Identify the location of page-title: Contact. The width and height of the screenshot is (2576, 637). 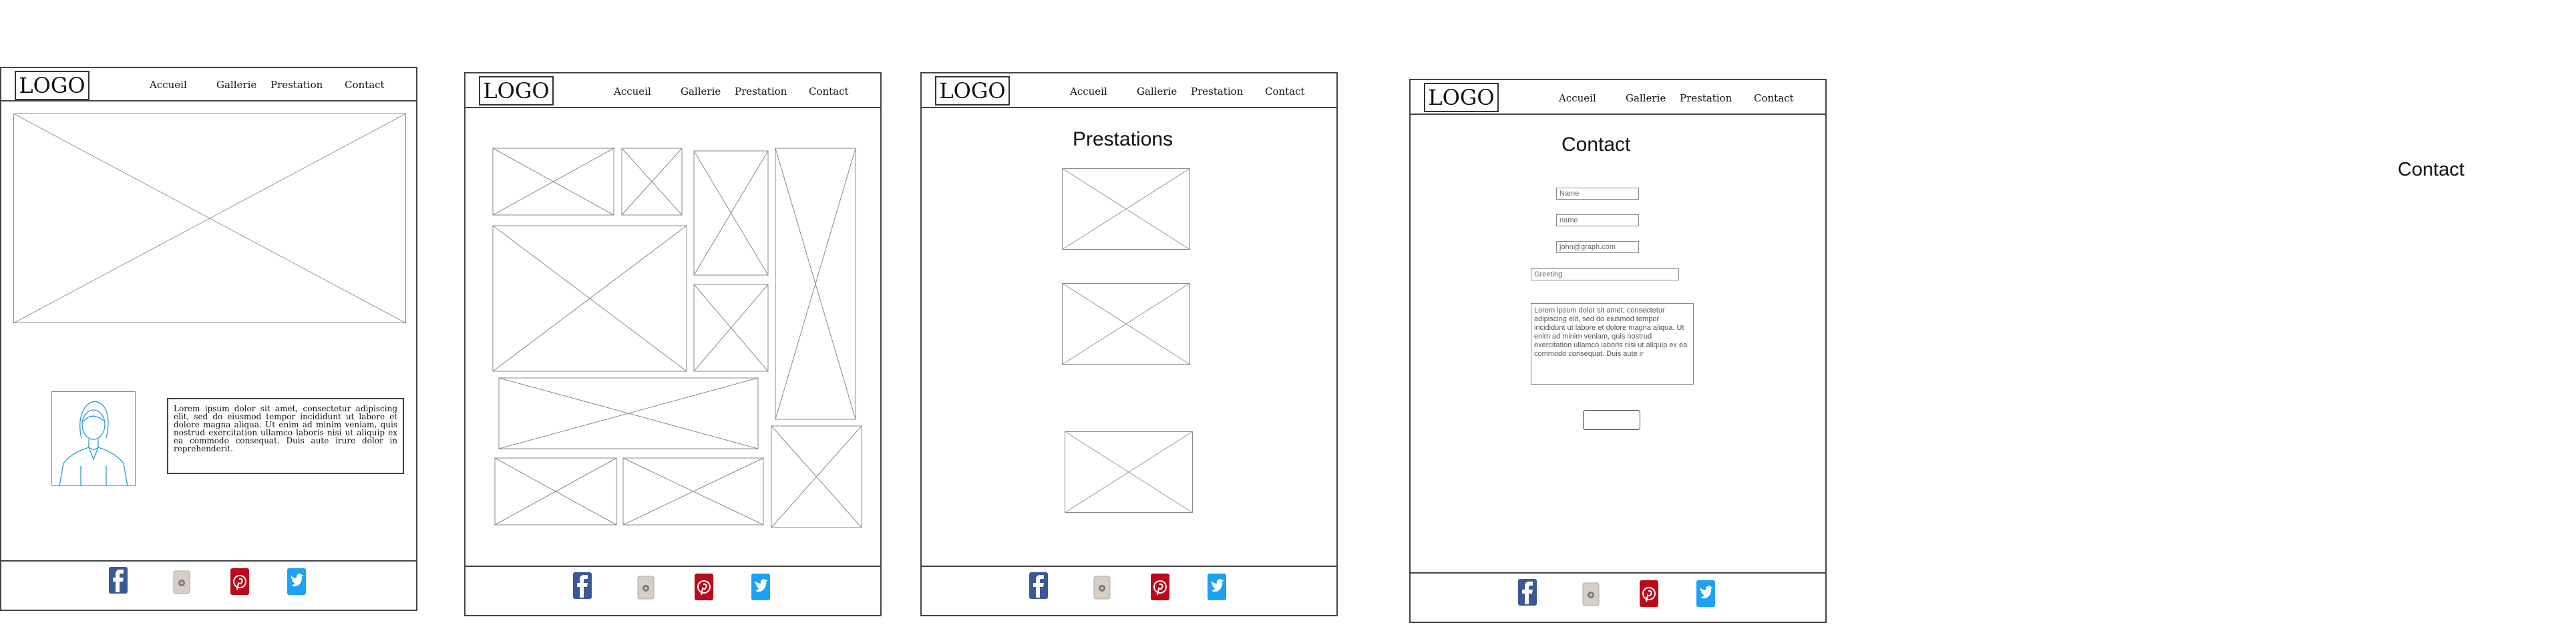
(1596, 145).